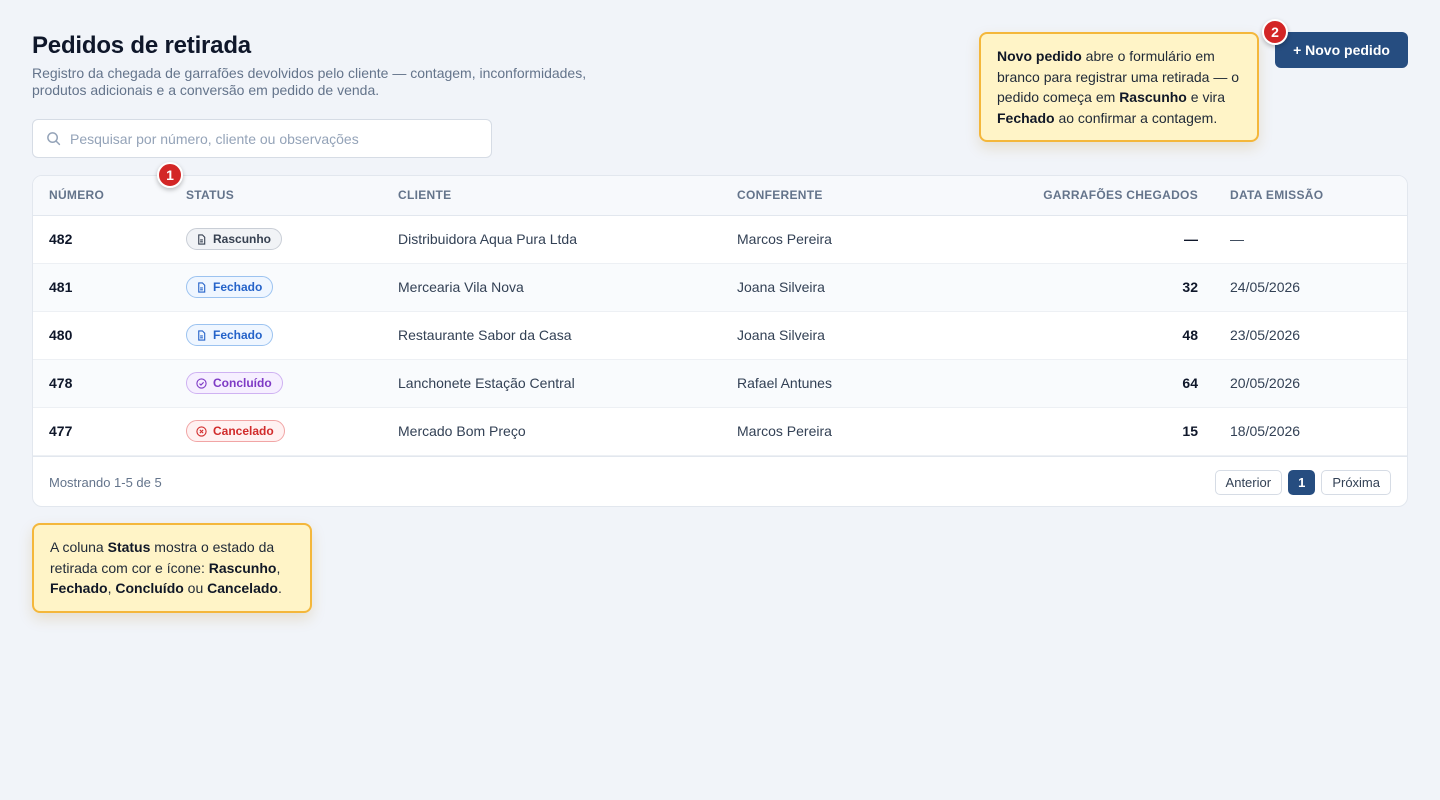  I want to click on status-badge-cancelled: Cancelado, so click(235, 431).